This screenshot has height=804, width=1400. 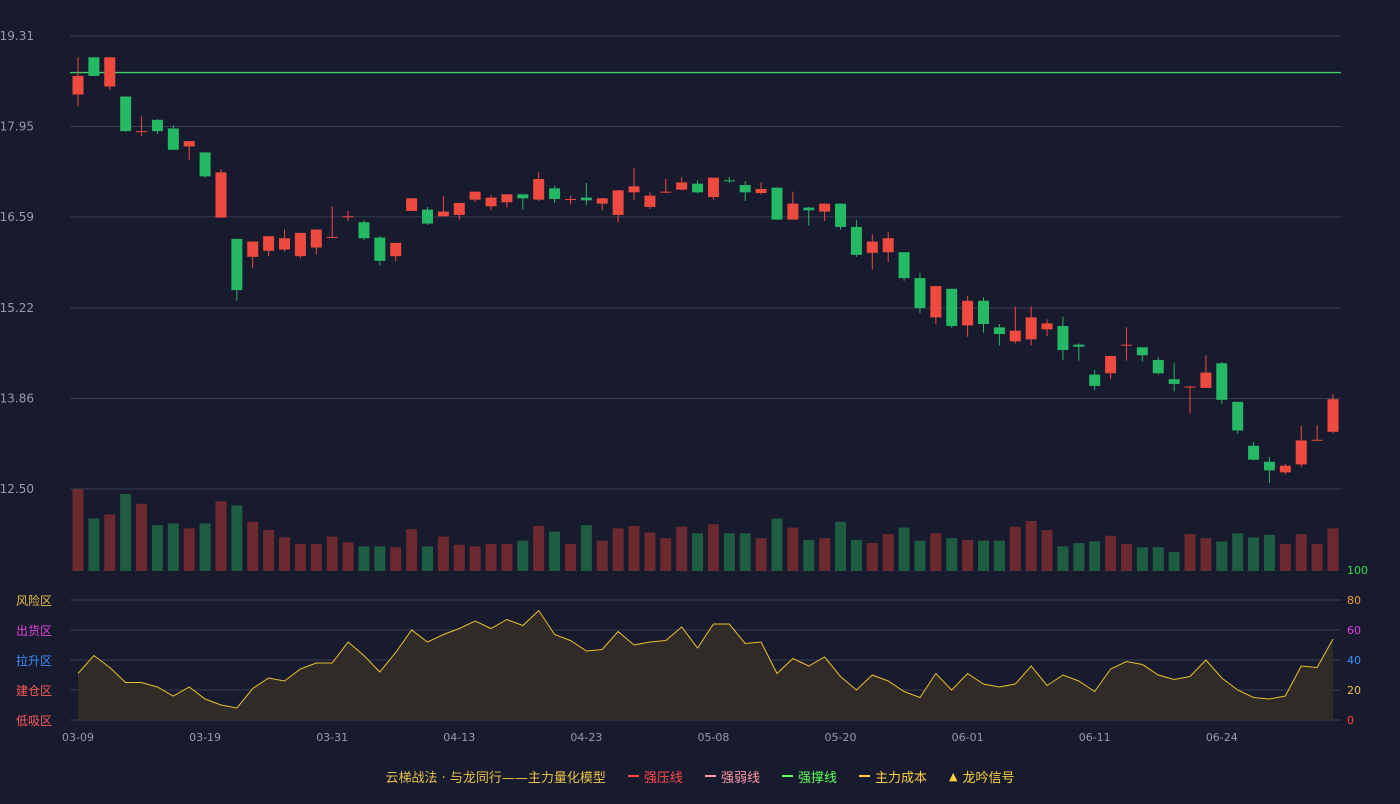 What do you see at coordinates (732, 776) in the screenshot?
I see `legend-item-strength-line: 强弱线` at bounding box center [732, 776].